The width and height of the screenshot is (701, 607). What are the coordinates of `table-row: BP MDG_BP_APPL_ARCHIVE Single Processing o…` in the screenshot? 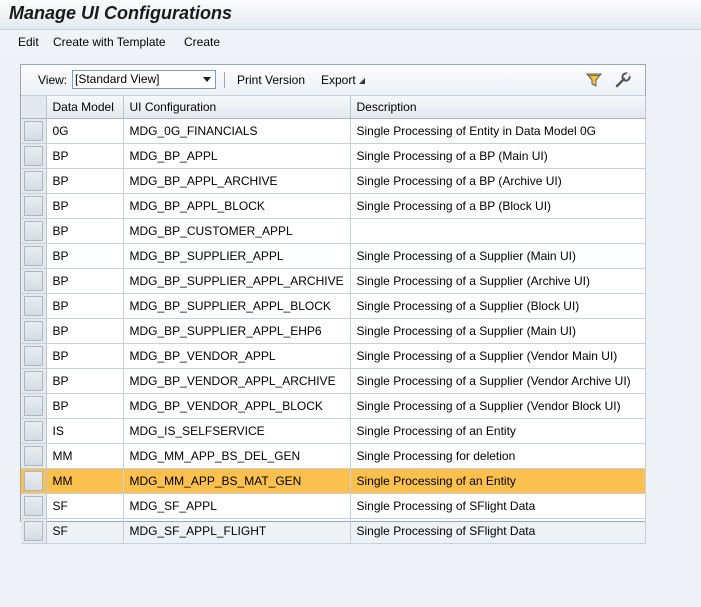 It's located at (333, 181).